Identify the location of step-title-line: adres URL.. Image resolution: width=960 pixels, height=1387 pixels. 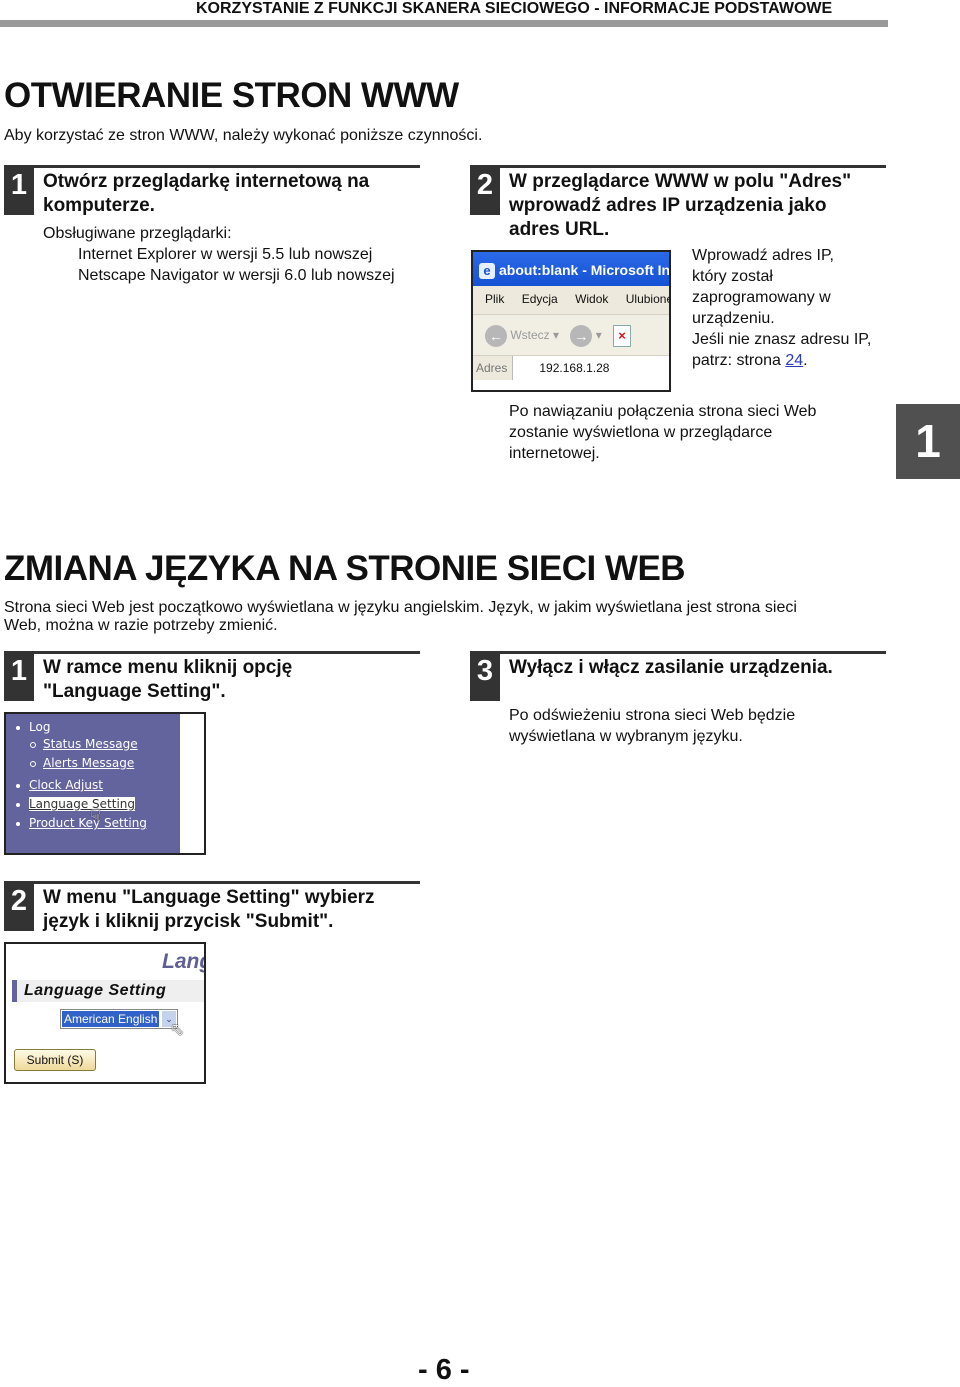
(559, 229).